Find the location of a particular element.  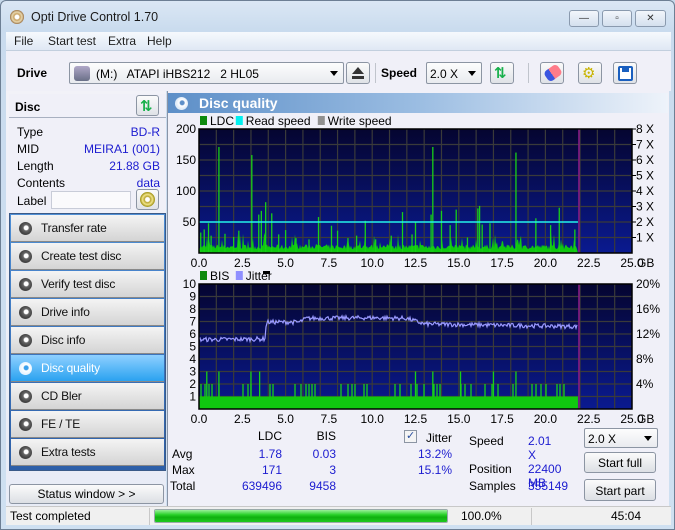

nav-label: Disc quality is located at coordinates (70, 368).